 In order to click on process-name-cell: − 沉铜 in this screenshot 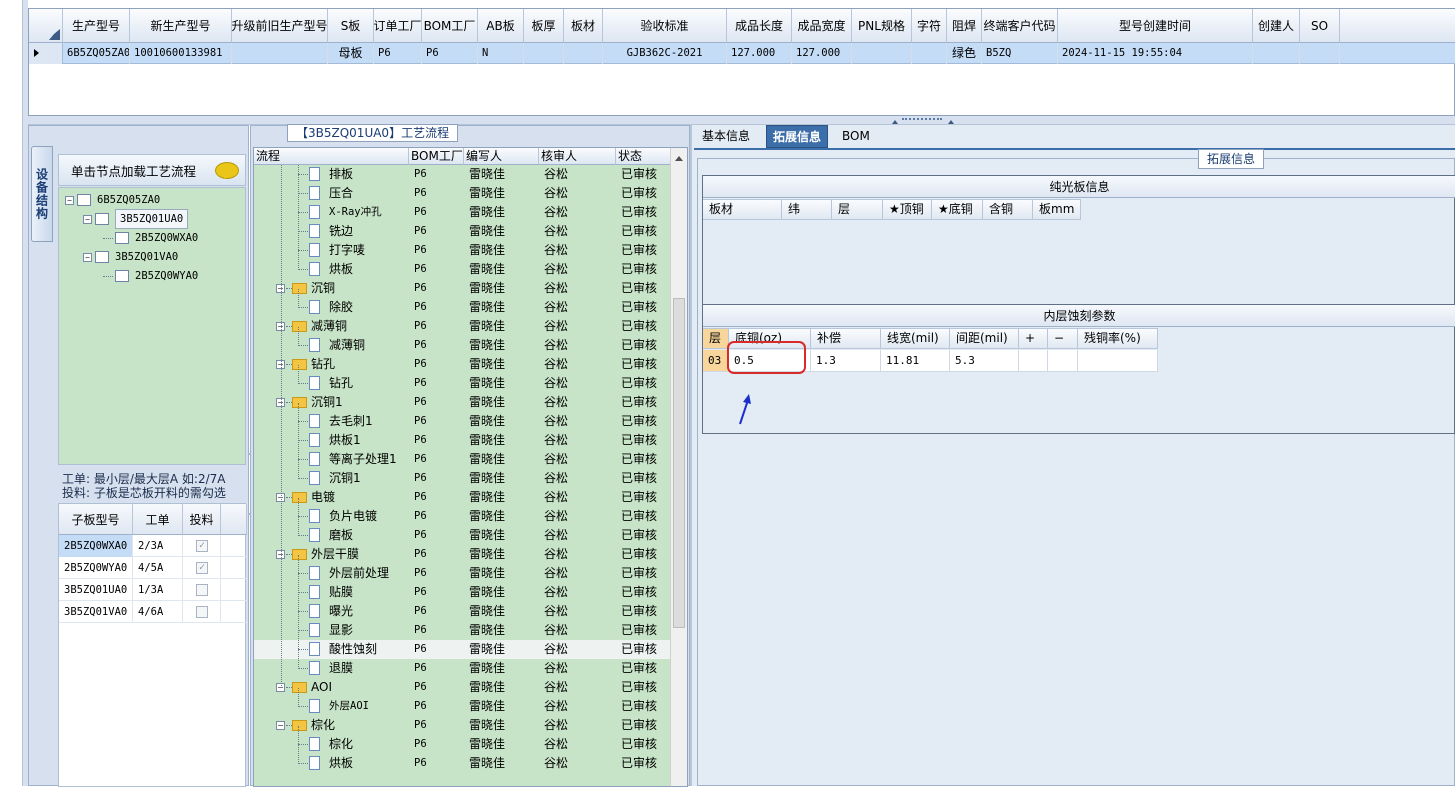, I will do `click(331, 288)`.